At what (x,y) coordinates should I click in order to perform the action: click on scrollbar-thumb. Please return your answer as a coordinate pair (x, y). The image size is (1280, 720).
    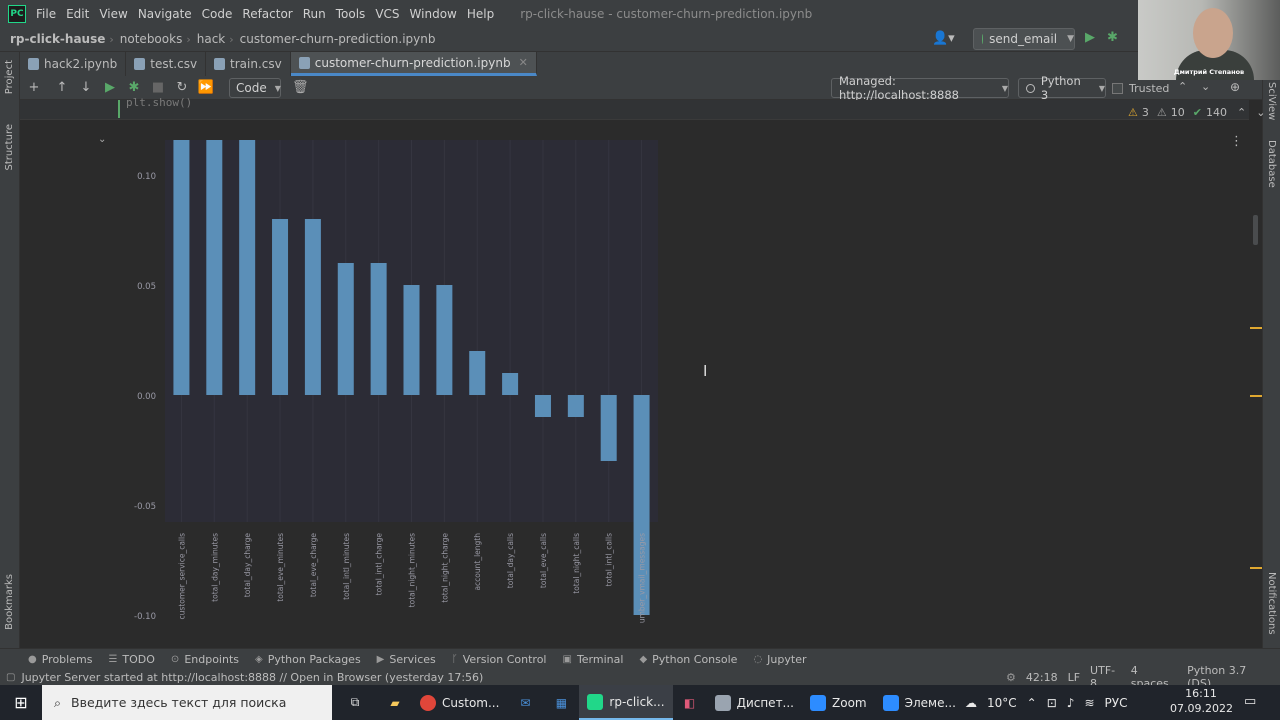
    Looking at the image, I should click on (1255, 230).